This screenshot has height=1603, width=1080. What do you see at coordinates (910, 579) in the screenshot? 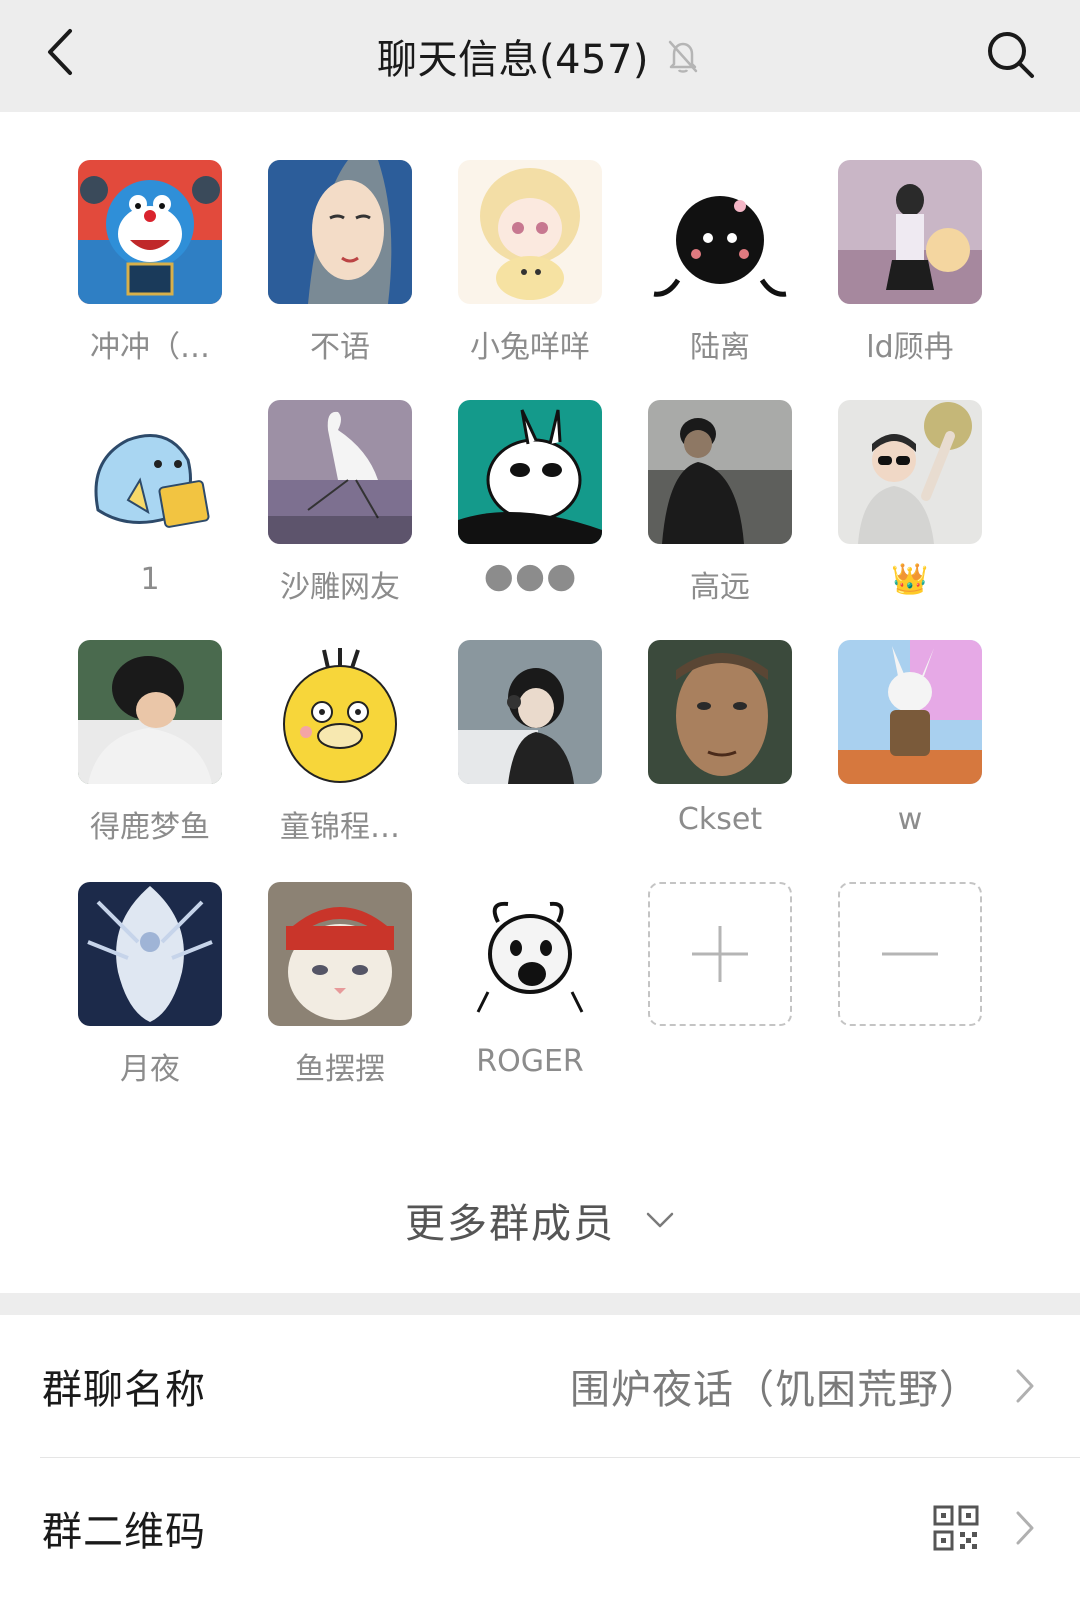
I see `member-name: 👑` at bounding box center [910, 579].